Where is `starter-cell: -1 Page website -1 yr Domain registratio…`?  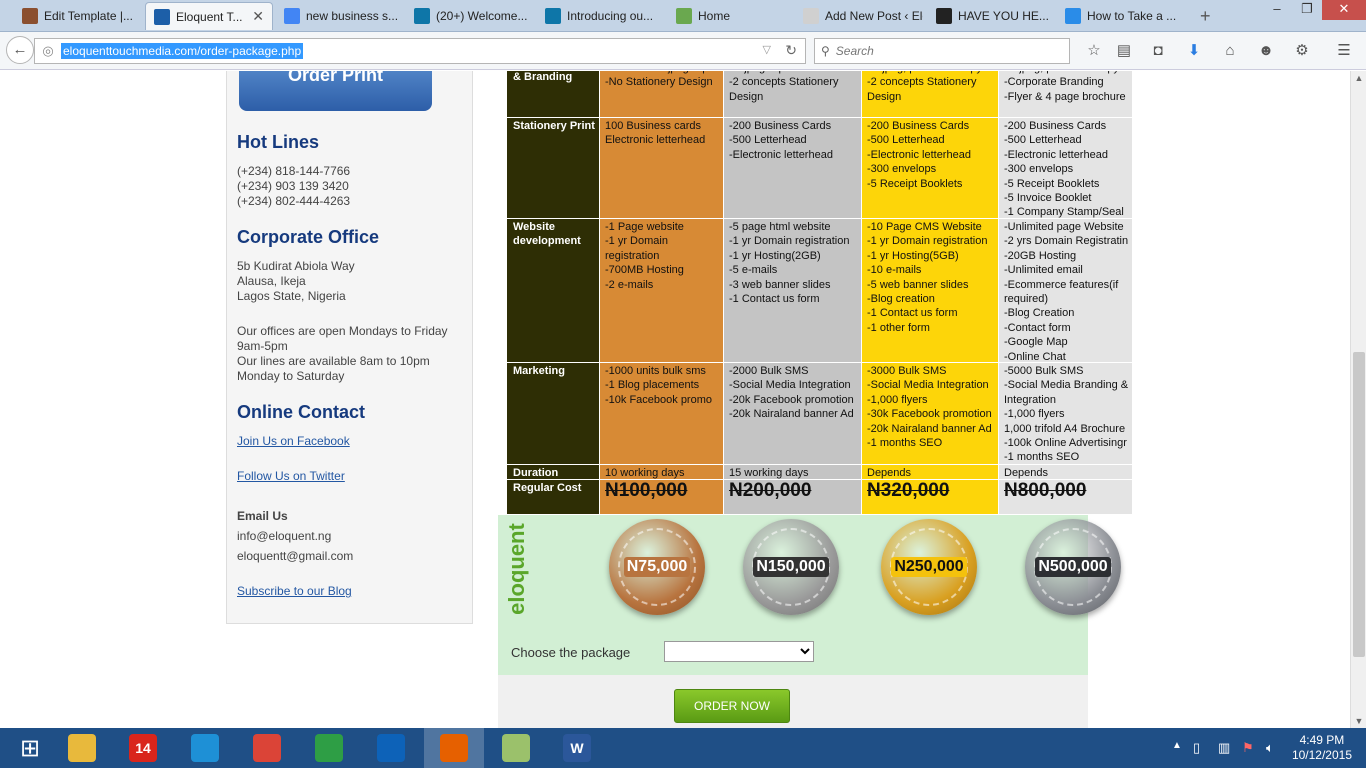 starter-cell: -1 Page website -1 yr Domain registratio… is located at coordinates (662, 291).